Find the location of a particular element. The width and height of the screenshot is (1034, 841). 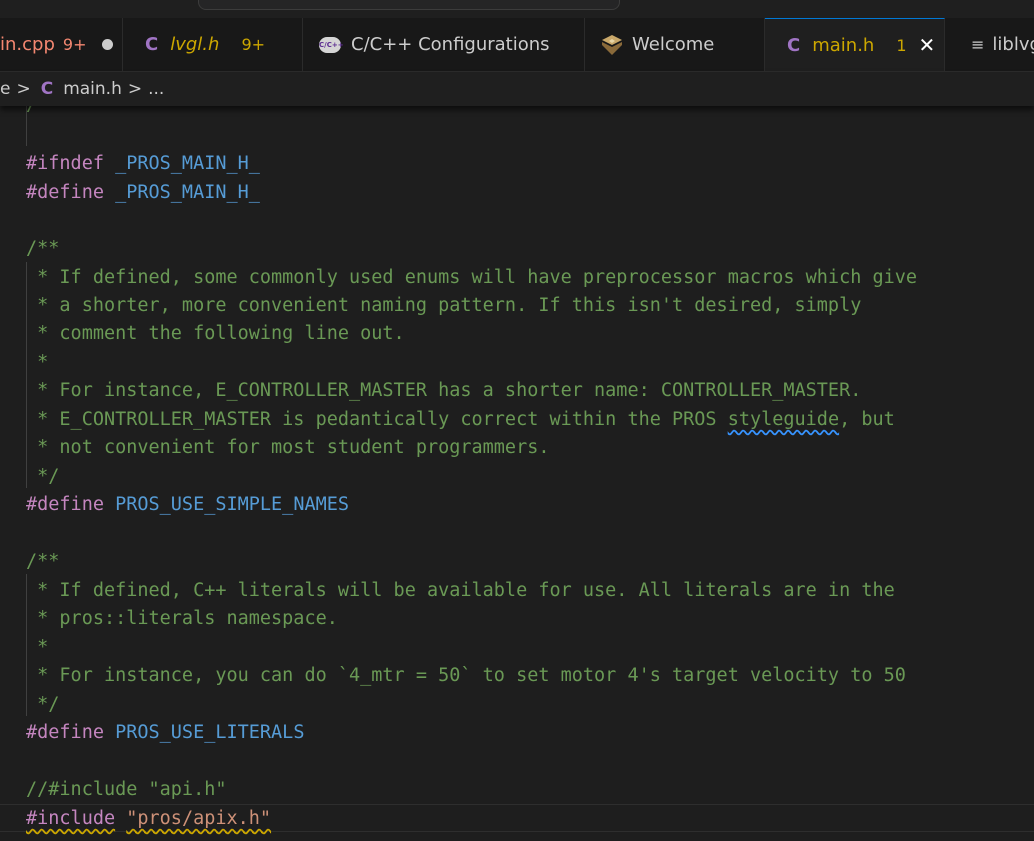

code-line: #define PROS_USE_SIMPLE_NAMES is located at coordinates (187, 505).